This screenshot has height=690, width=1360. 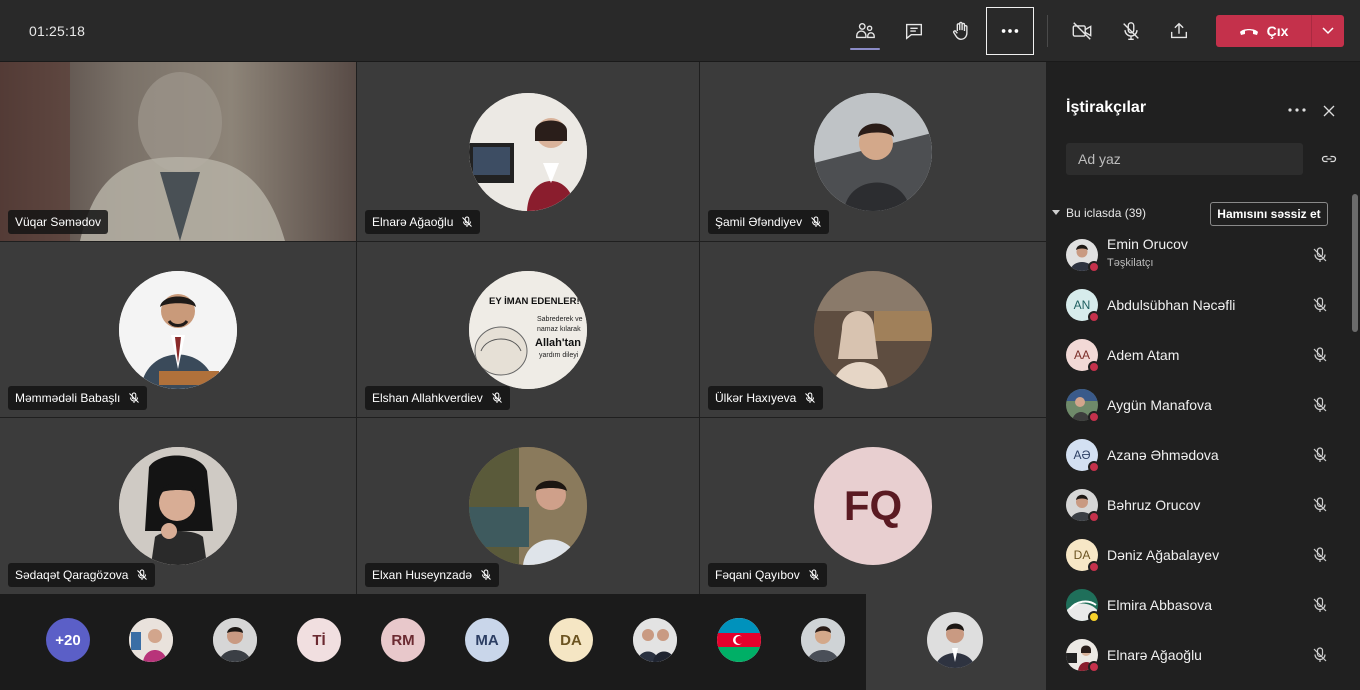 What do you see at coordinates (1082, 305) in the screenshot?
I see `avatar-initials: AN` at bounding box center [1082, 305].